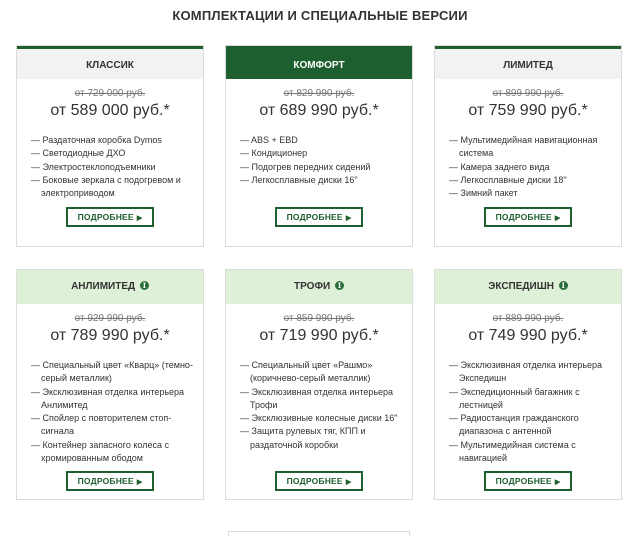  Describe the element at coordinates (117, 425) in the screenshot. I see `feature-item: Спойлер с повторителем стоп-сигнала` at that location.